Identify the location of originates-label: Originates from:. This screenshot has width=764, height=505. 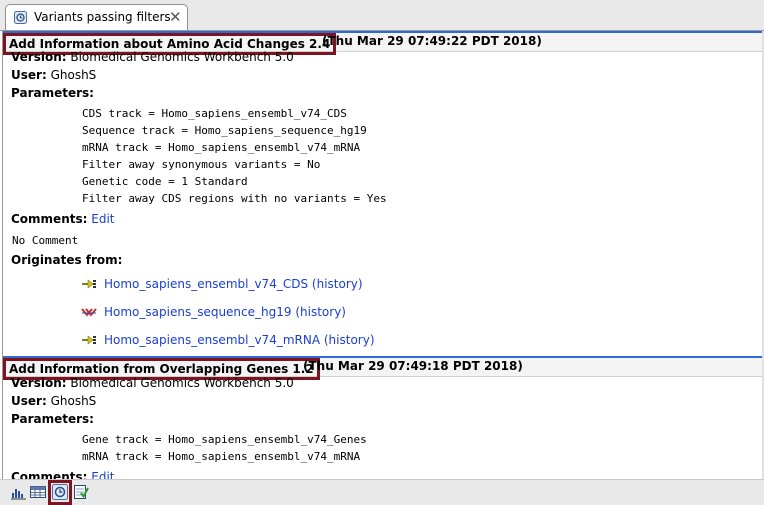
(67, 260).